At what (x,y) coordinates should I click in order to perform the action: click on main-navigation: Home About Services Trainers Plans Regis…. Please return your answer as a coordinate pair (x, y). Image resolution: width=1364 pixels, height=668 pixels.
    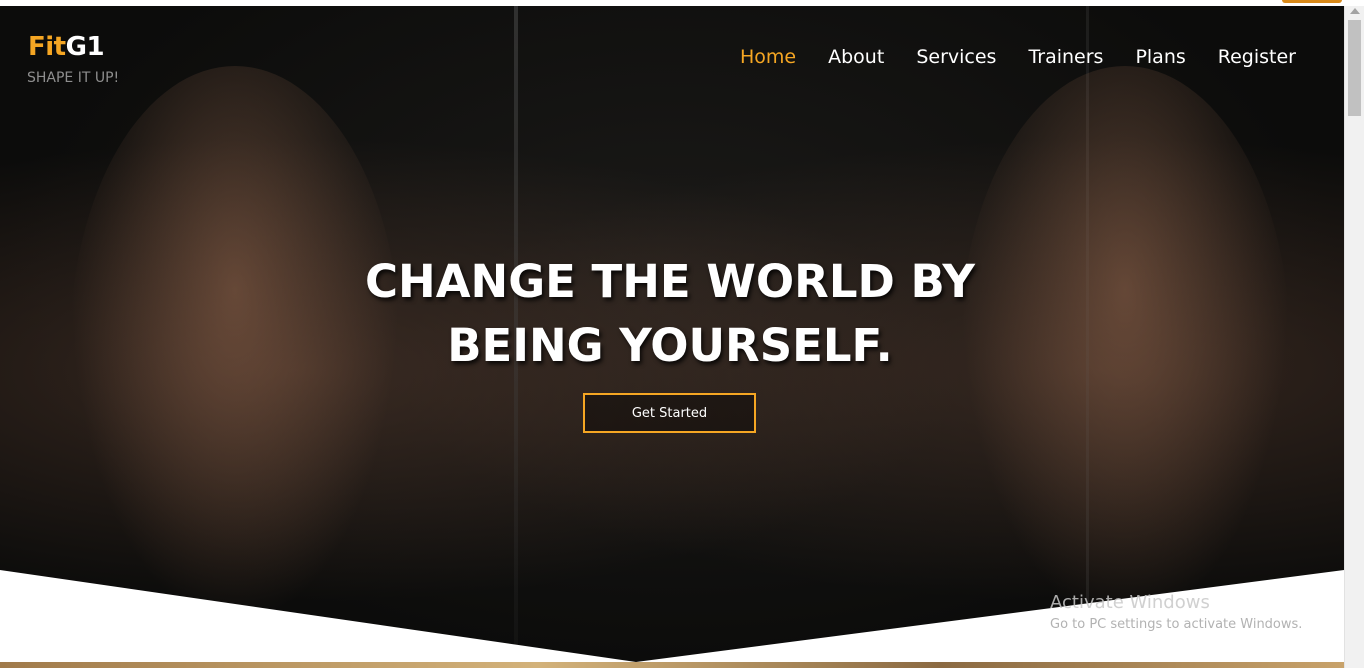
    Looking at the image, I should click on (1018, 57).